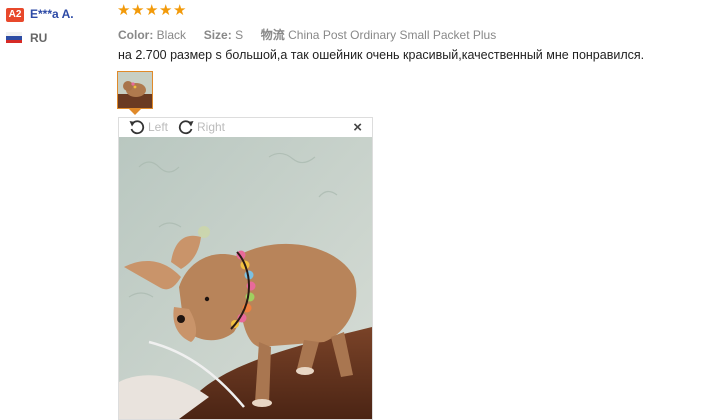 This screenshot has width=727, height=420. Describe the element at coordinates (357, 127) in the screenshot. I see `close-viewer-button: ×` at that location.